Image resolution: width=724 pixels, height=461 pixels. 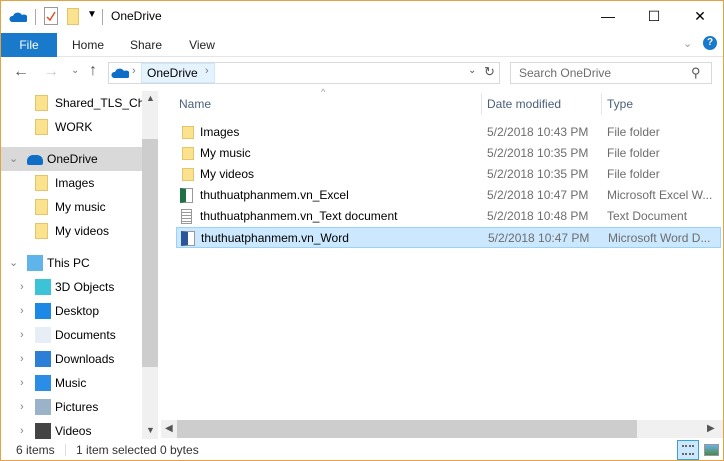 I want to click on nav-scrollbar: ▲ ▼, so click(x=150, y=265).